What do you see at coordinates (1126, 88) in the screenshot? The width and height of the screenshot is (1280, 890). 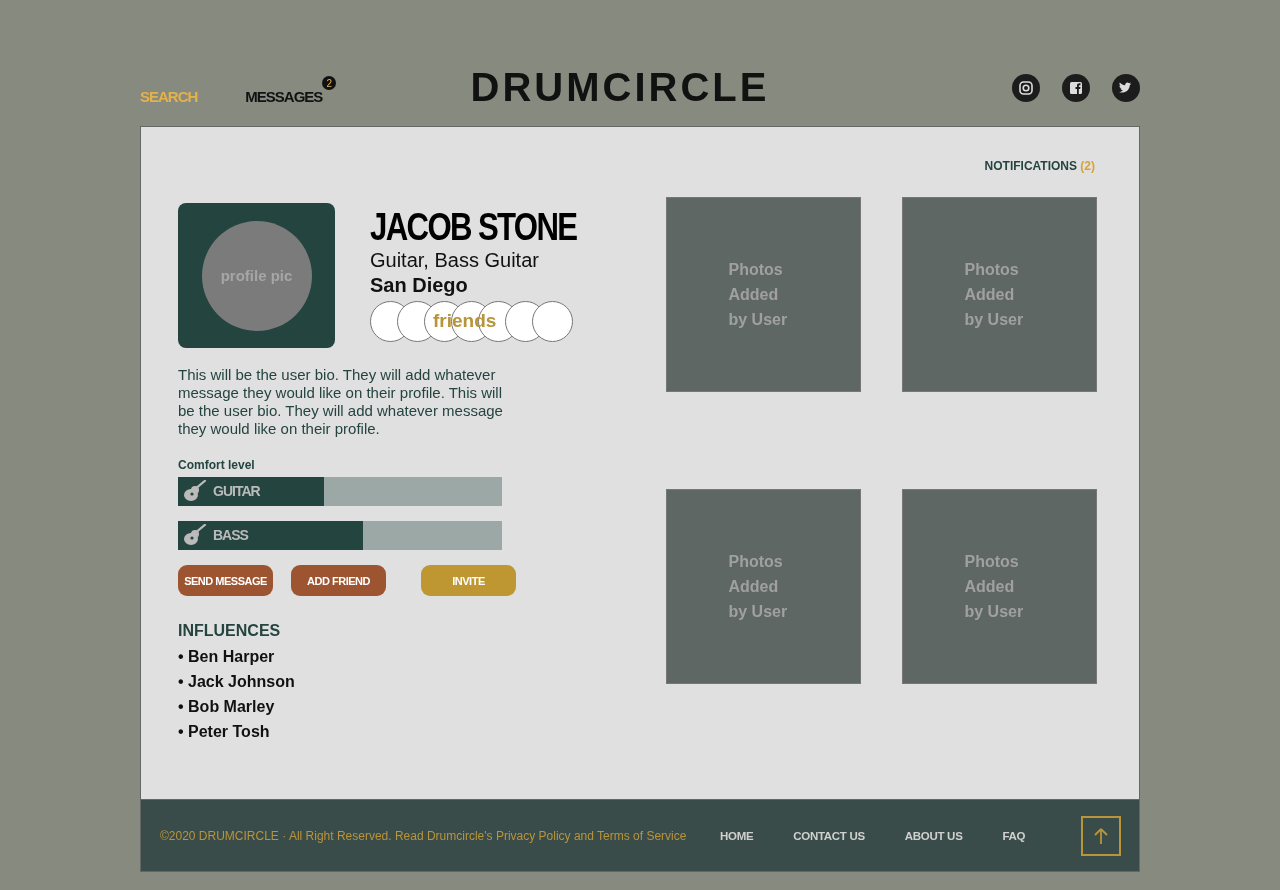 I see `bird-icon` at bounding box center [1126, 88].